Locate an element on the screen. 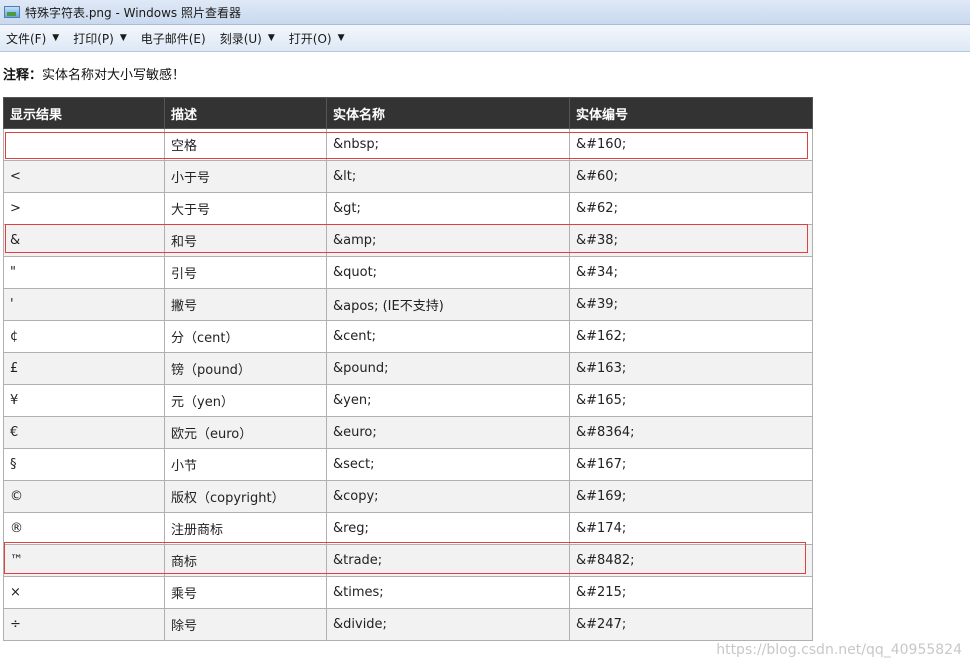  cell-description: 大于号 is located at coordinates (245, 208).